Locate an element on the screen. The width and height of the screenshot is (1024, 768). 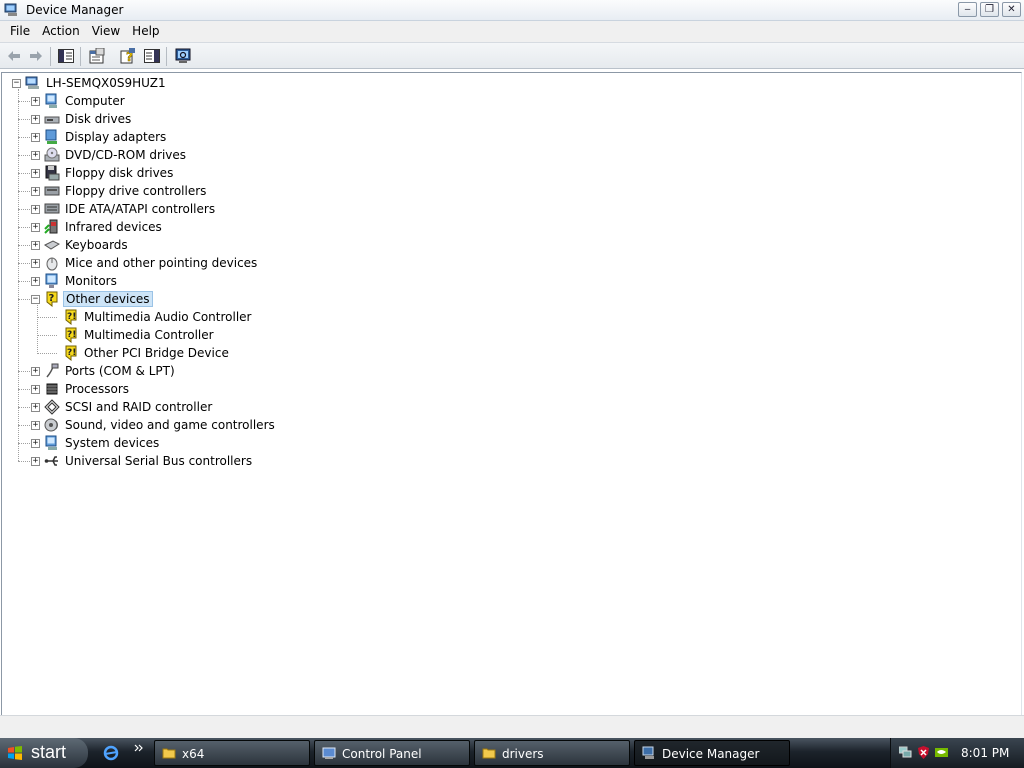
tree-category-label: IDE ATA/ATAPI controllers is located at coordinates (140, 209).